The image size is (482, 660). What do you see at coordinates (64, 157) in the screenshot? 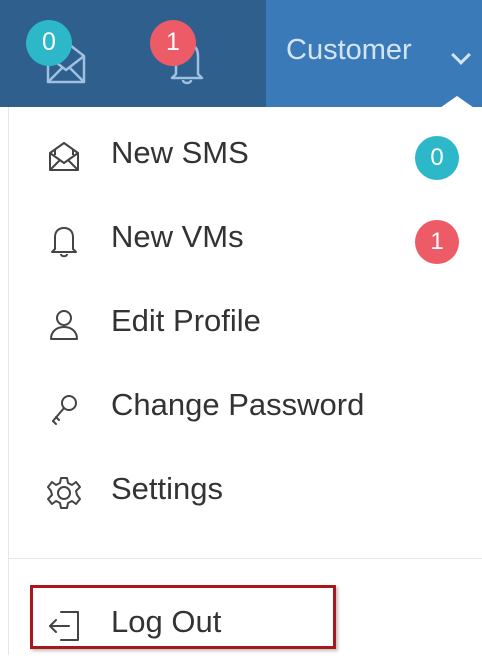
I see `sms-envelope-icon` at bounding box center [64, 157].